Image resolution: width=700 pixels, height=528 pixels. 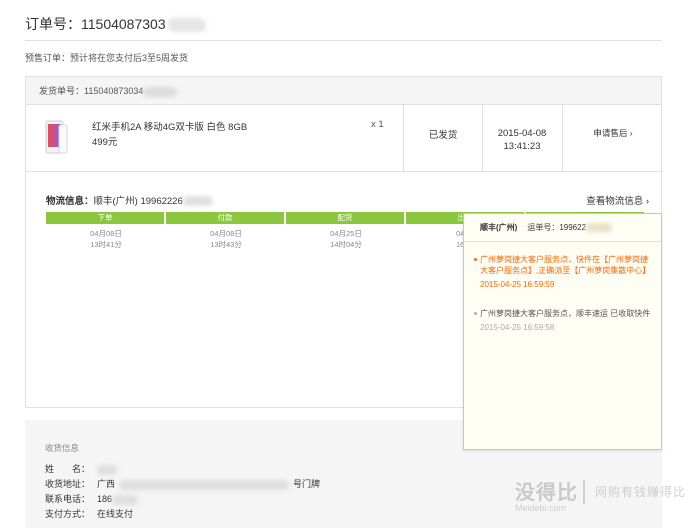 I want to click on tracking-time: 2015-04-25 16:59:58, so click(x=517, y=327).